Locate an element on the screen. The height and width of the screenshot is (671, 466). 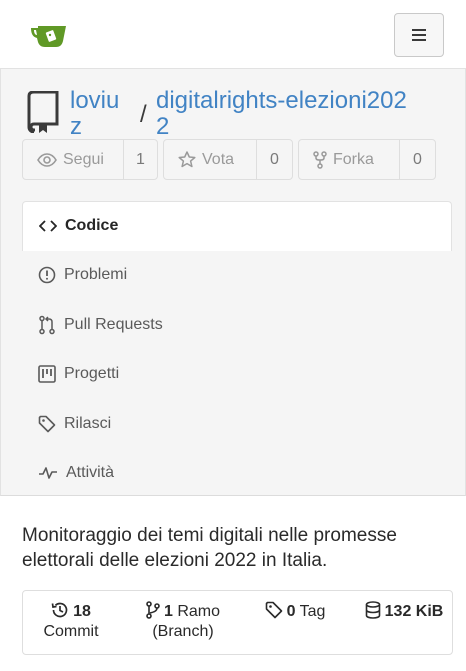
tab-releases-label: Rilasci is located at coordinates (88, 423).